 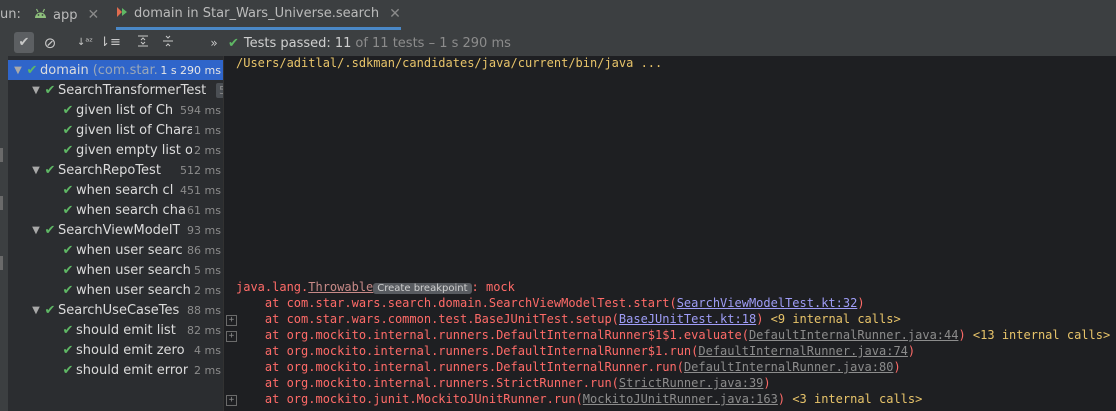 I want to click on source-link: MockitoJUnitRunner.java:163, so click(x=680, y=399).